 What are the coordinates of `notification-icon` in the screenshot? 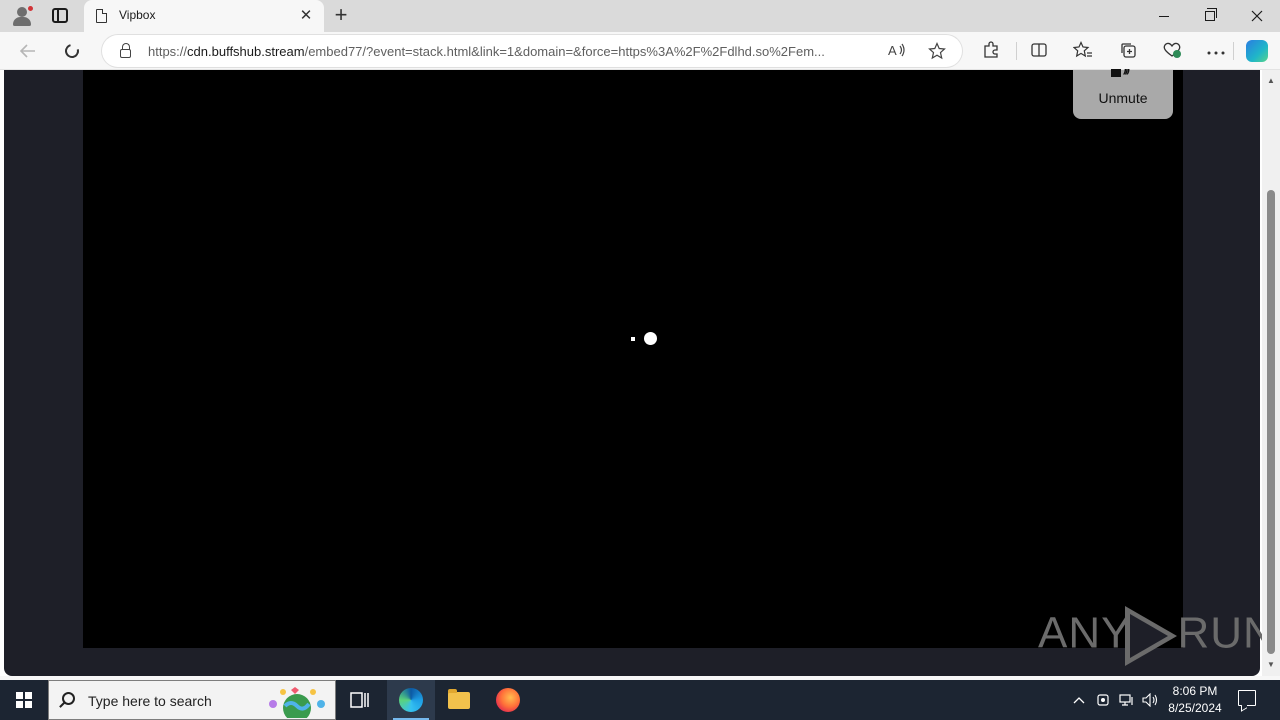 It's located at (1247, 698).